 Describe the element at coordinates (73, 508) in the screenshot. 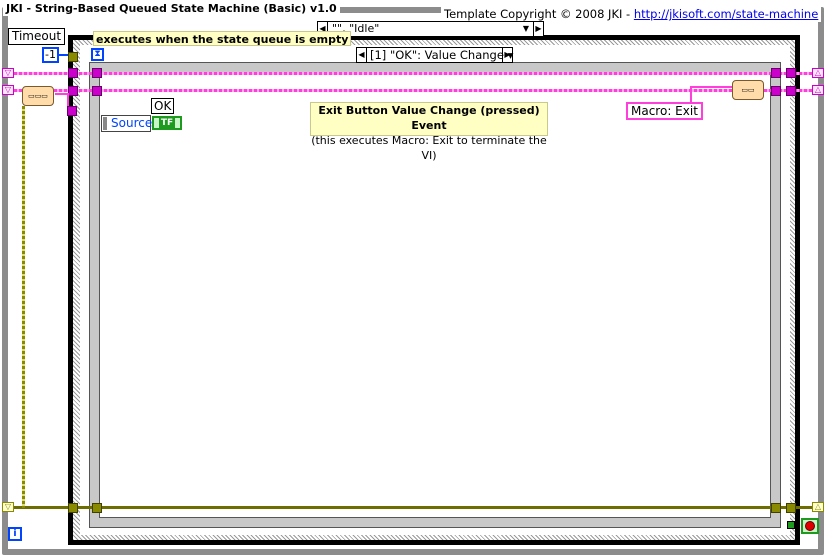

I see `tunnel-bottom-left` at that location.